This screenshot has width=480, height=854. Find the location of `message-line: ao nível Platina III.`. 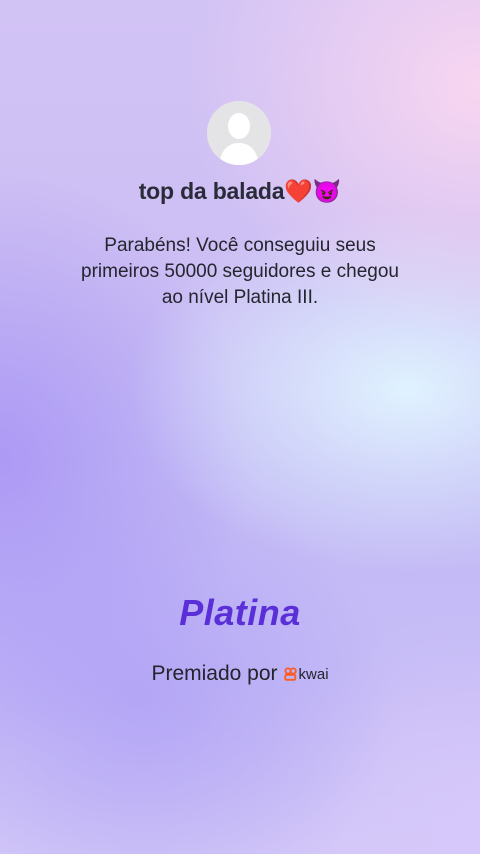

message-line: ao nível Platina III. is located at coordinates (240, 297).